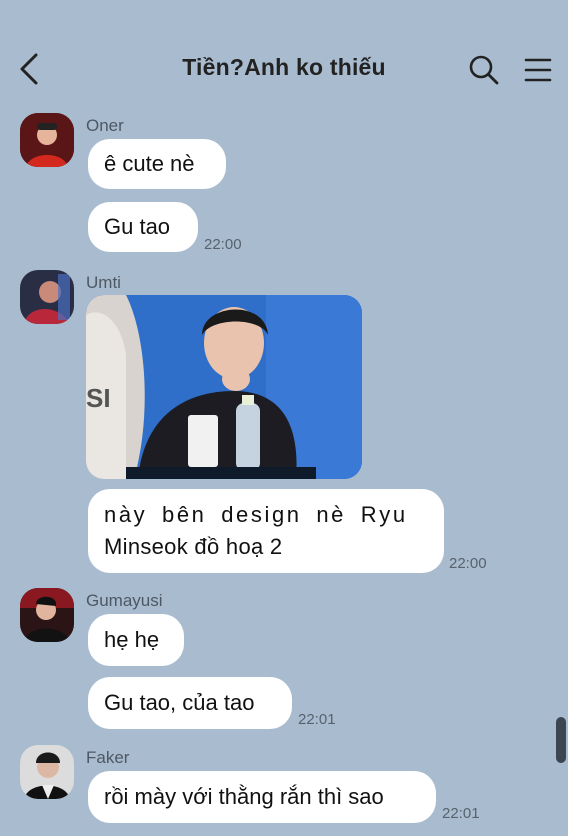 This screenshot has width=568, height=836. I want to click on search-icon, so click(484, 70).